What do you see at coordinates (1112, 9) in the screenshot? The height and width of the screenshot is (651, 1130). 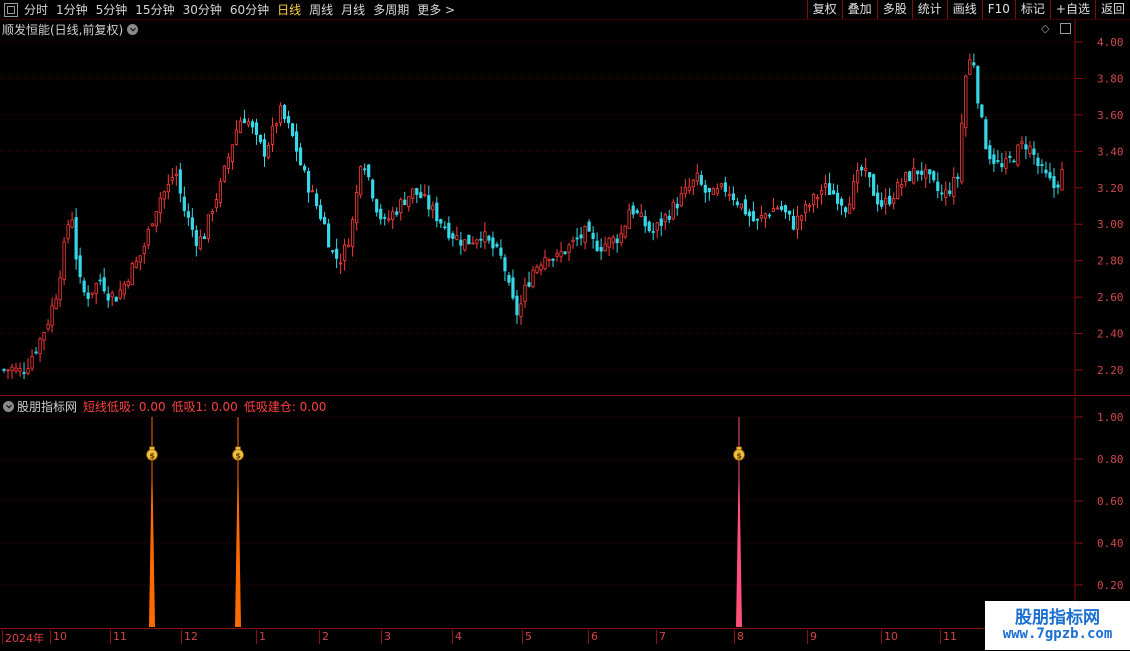 I see `toolbar-button: 返回` at bounding box center [1112, 9].